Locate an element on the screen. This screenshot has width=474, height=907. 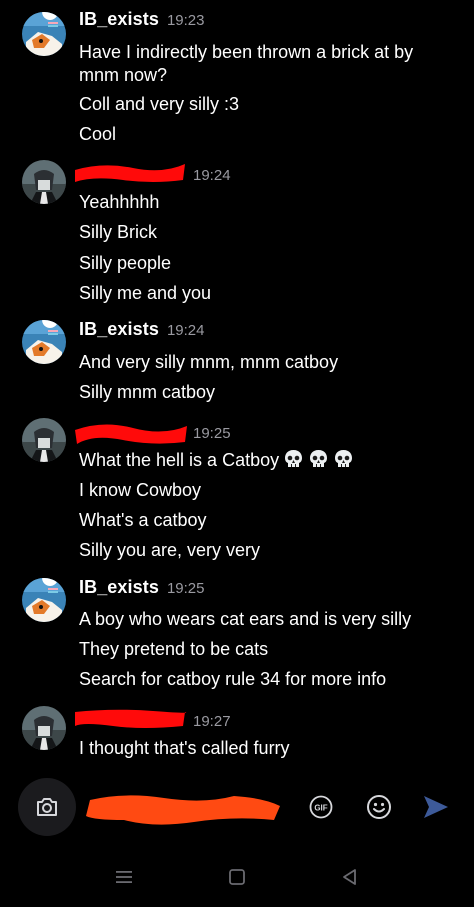
back-button is located at coordinates (350, 877).